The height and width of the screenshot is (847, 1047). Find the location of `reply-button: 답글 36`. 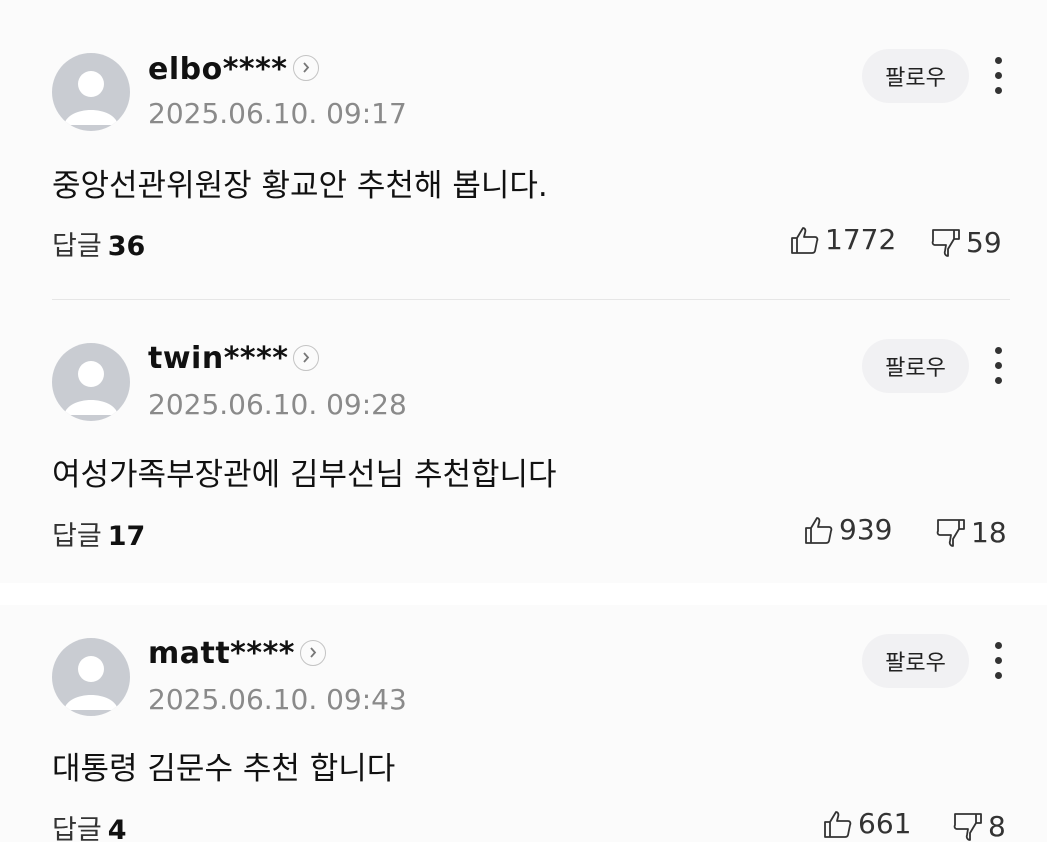

reply-button: 답글 36 is located at coordinates (98, 243).